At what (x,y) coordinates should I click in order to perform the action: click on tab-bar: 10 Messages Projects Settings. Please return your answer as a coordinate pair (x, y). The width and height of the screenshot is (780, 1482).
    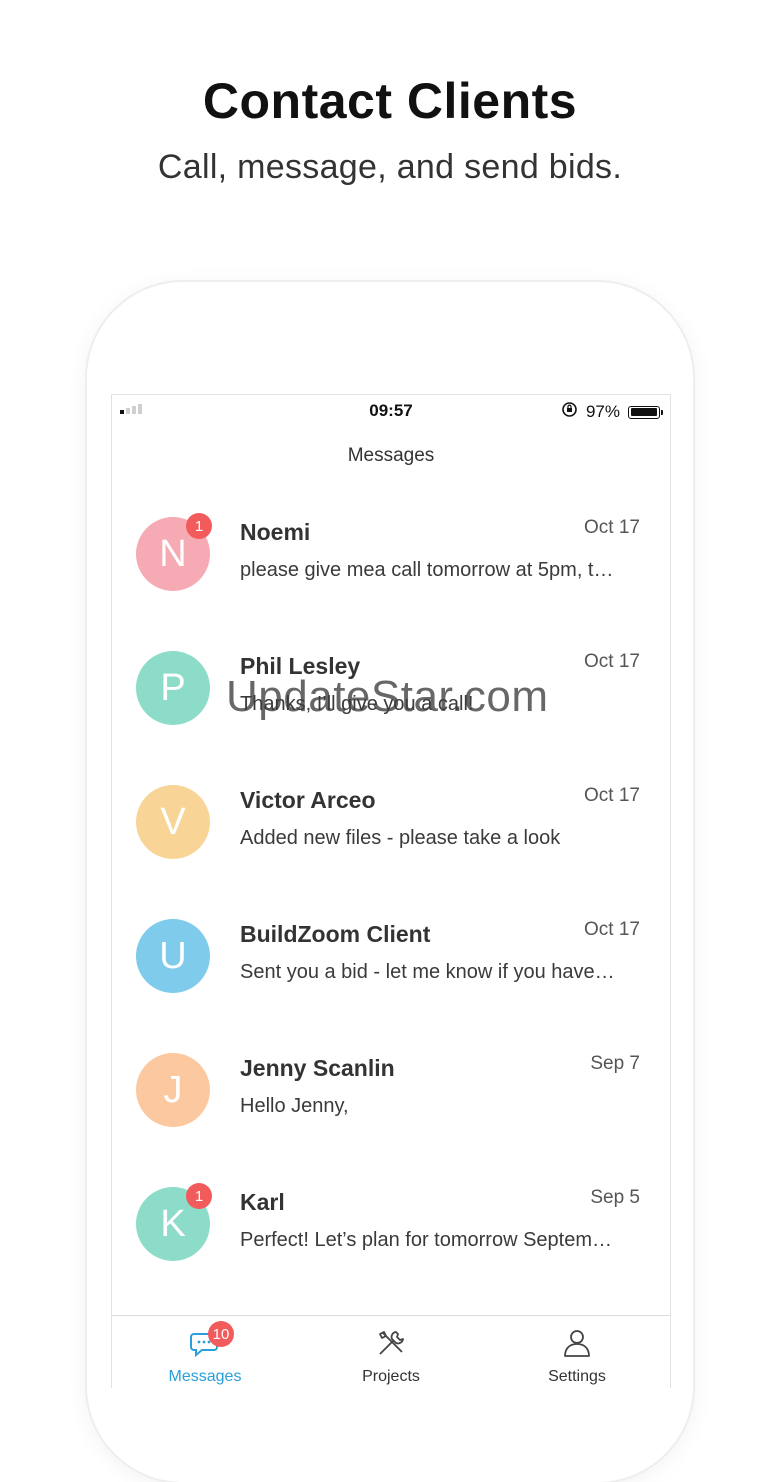
    Looking at the image, I should click on (391, 1351).